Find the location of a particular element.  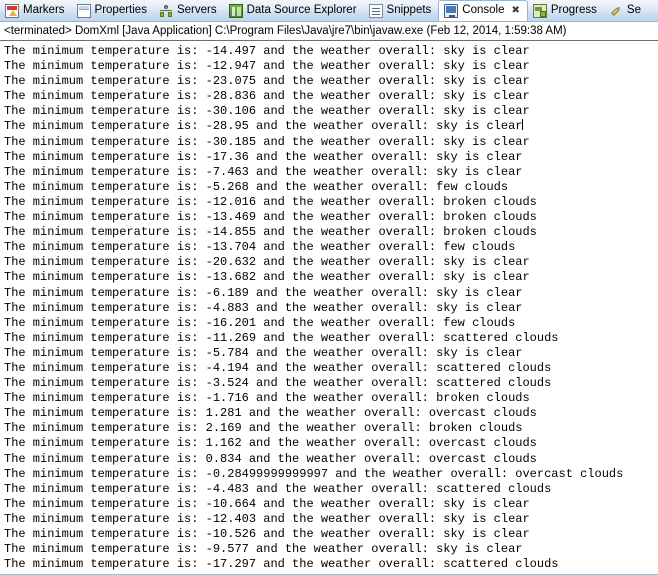

tab-data-source-explorer: Data Source Explorer is located at coordinates (294, 10).